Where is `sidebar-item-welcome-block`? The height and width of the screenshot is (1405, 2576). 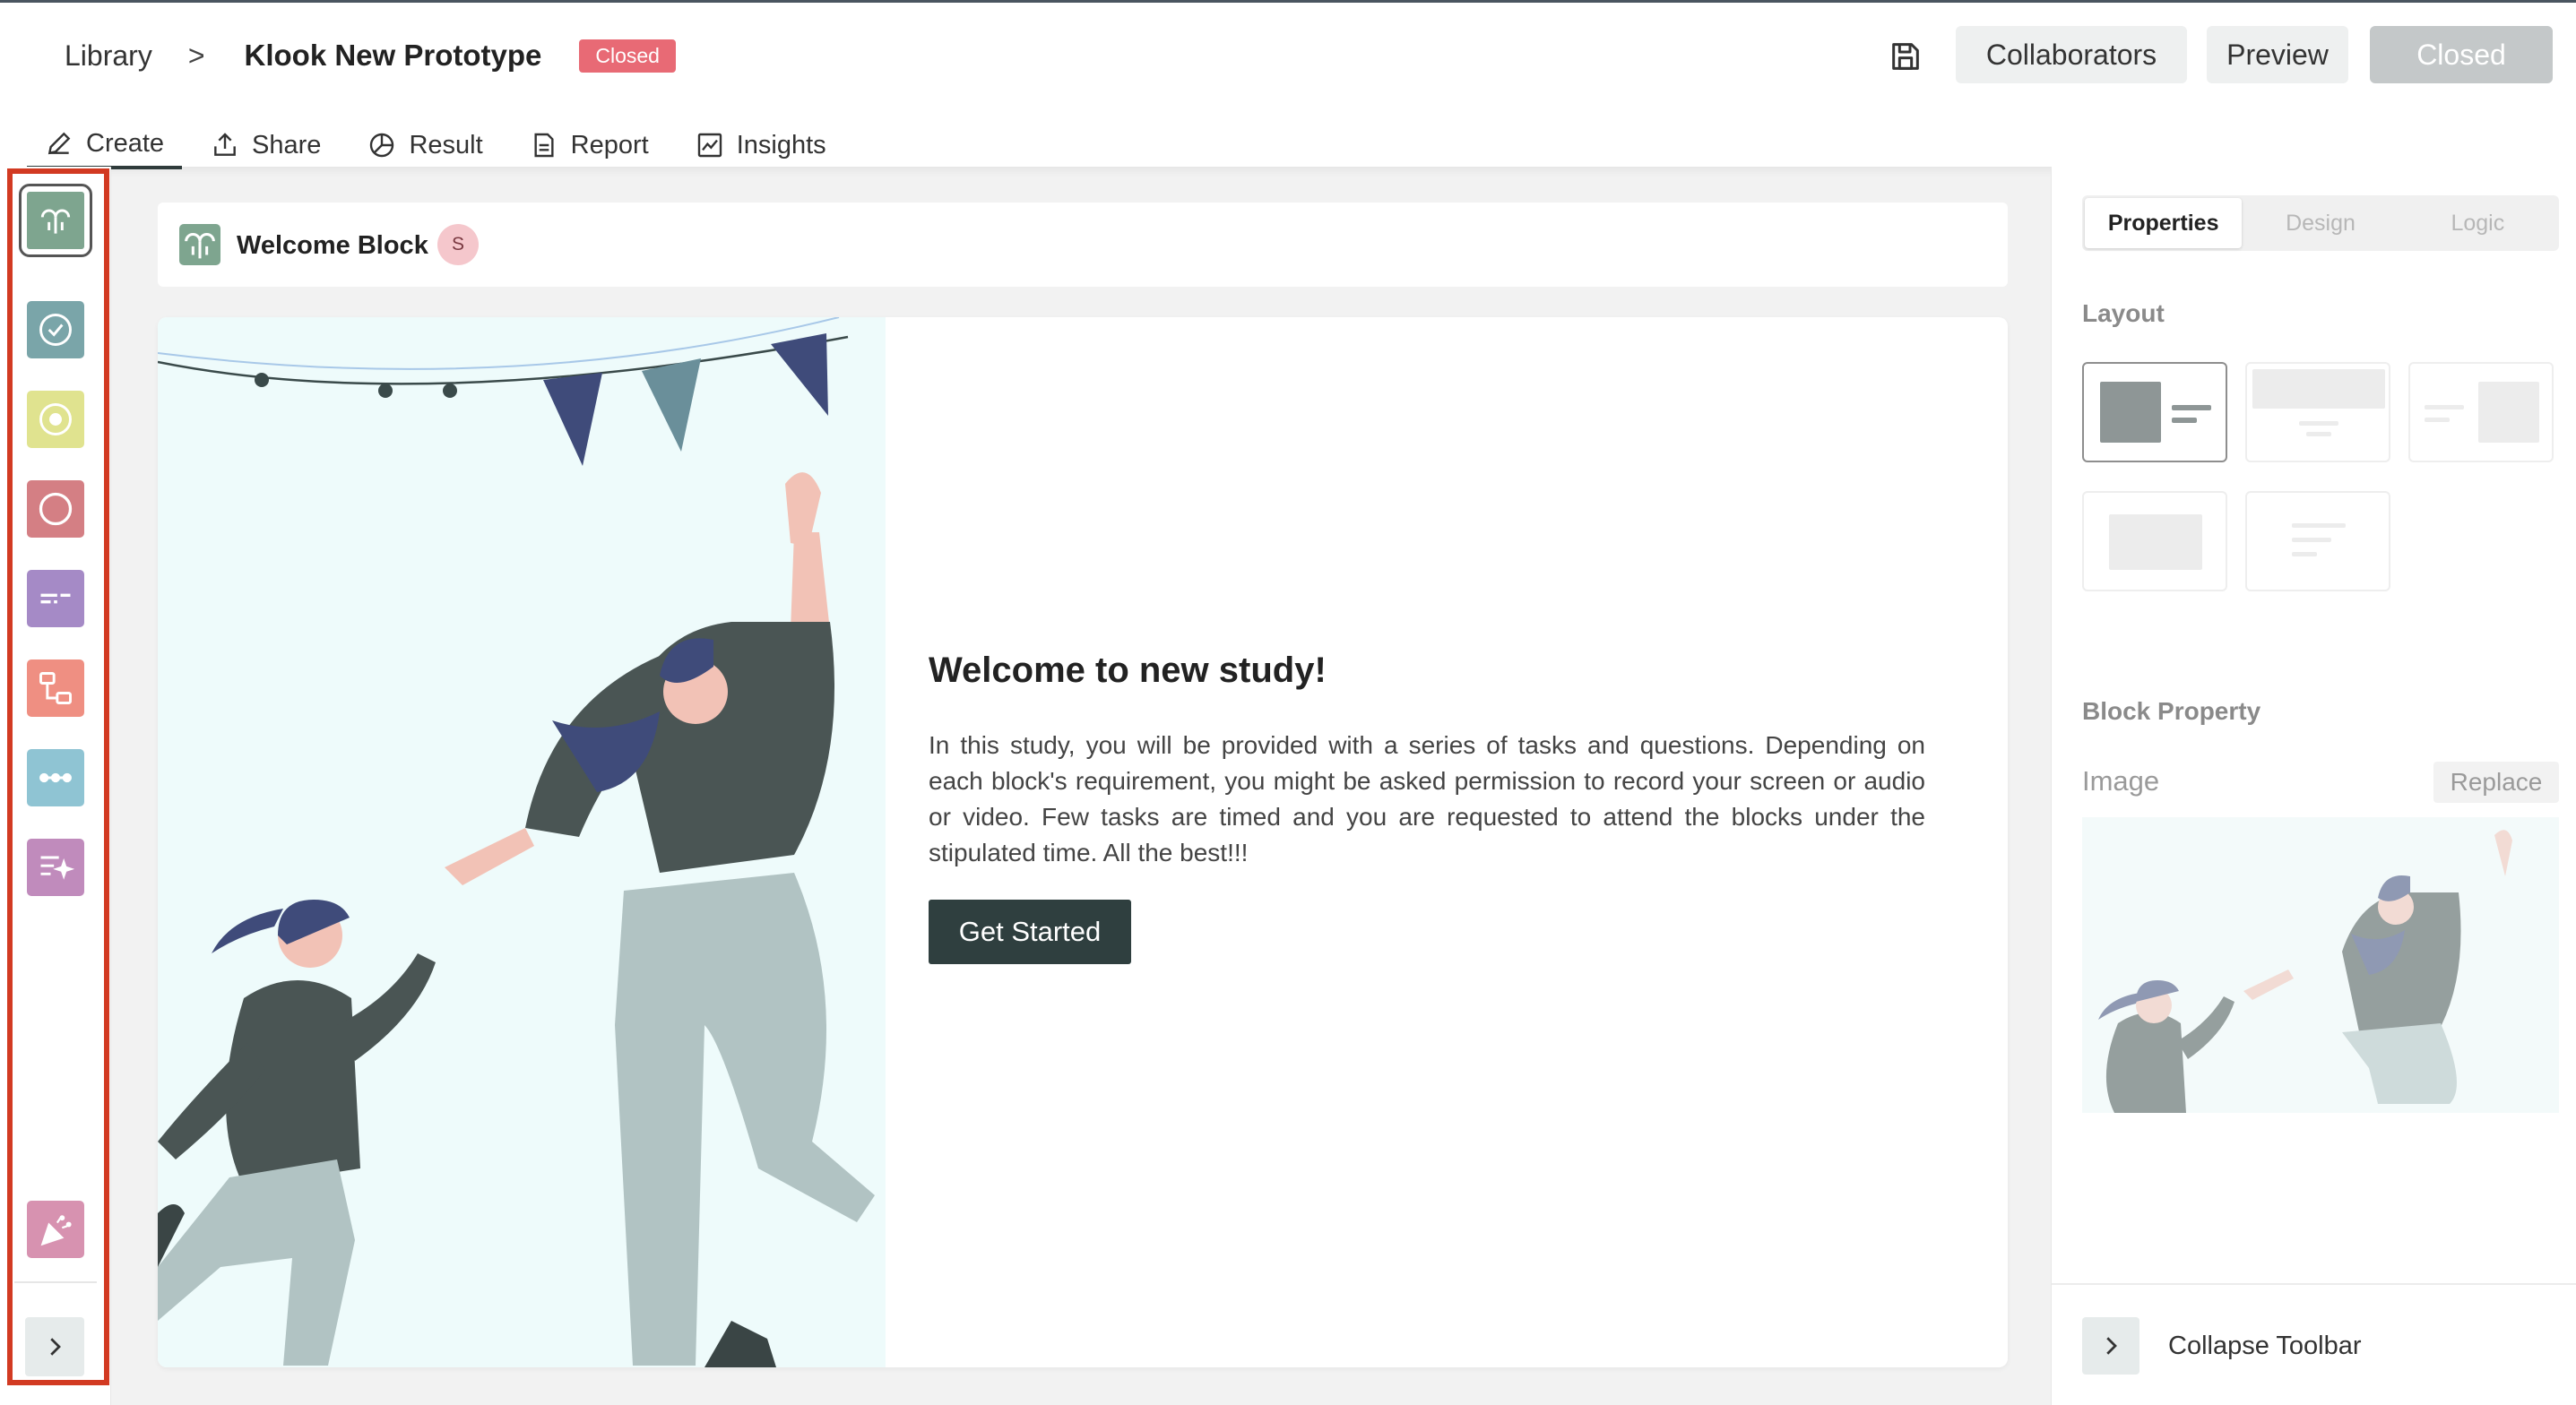 sidebar-item-welcome-block is located at coordinates (55, 220).